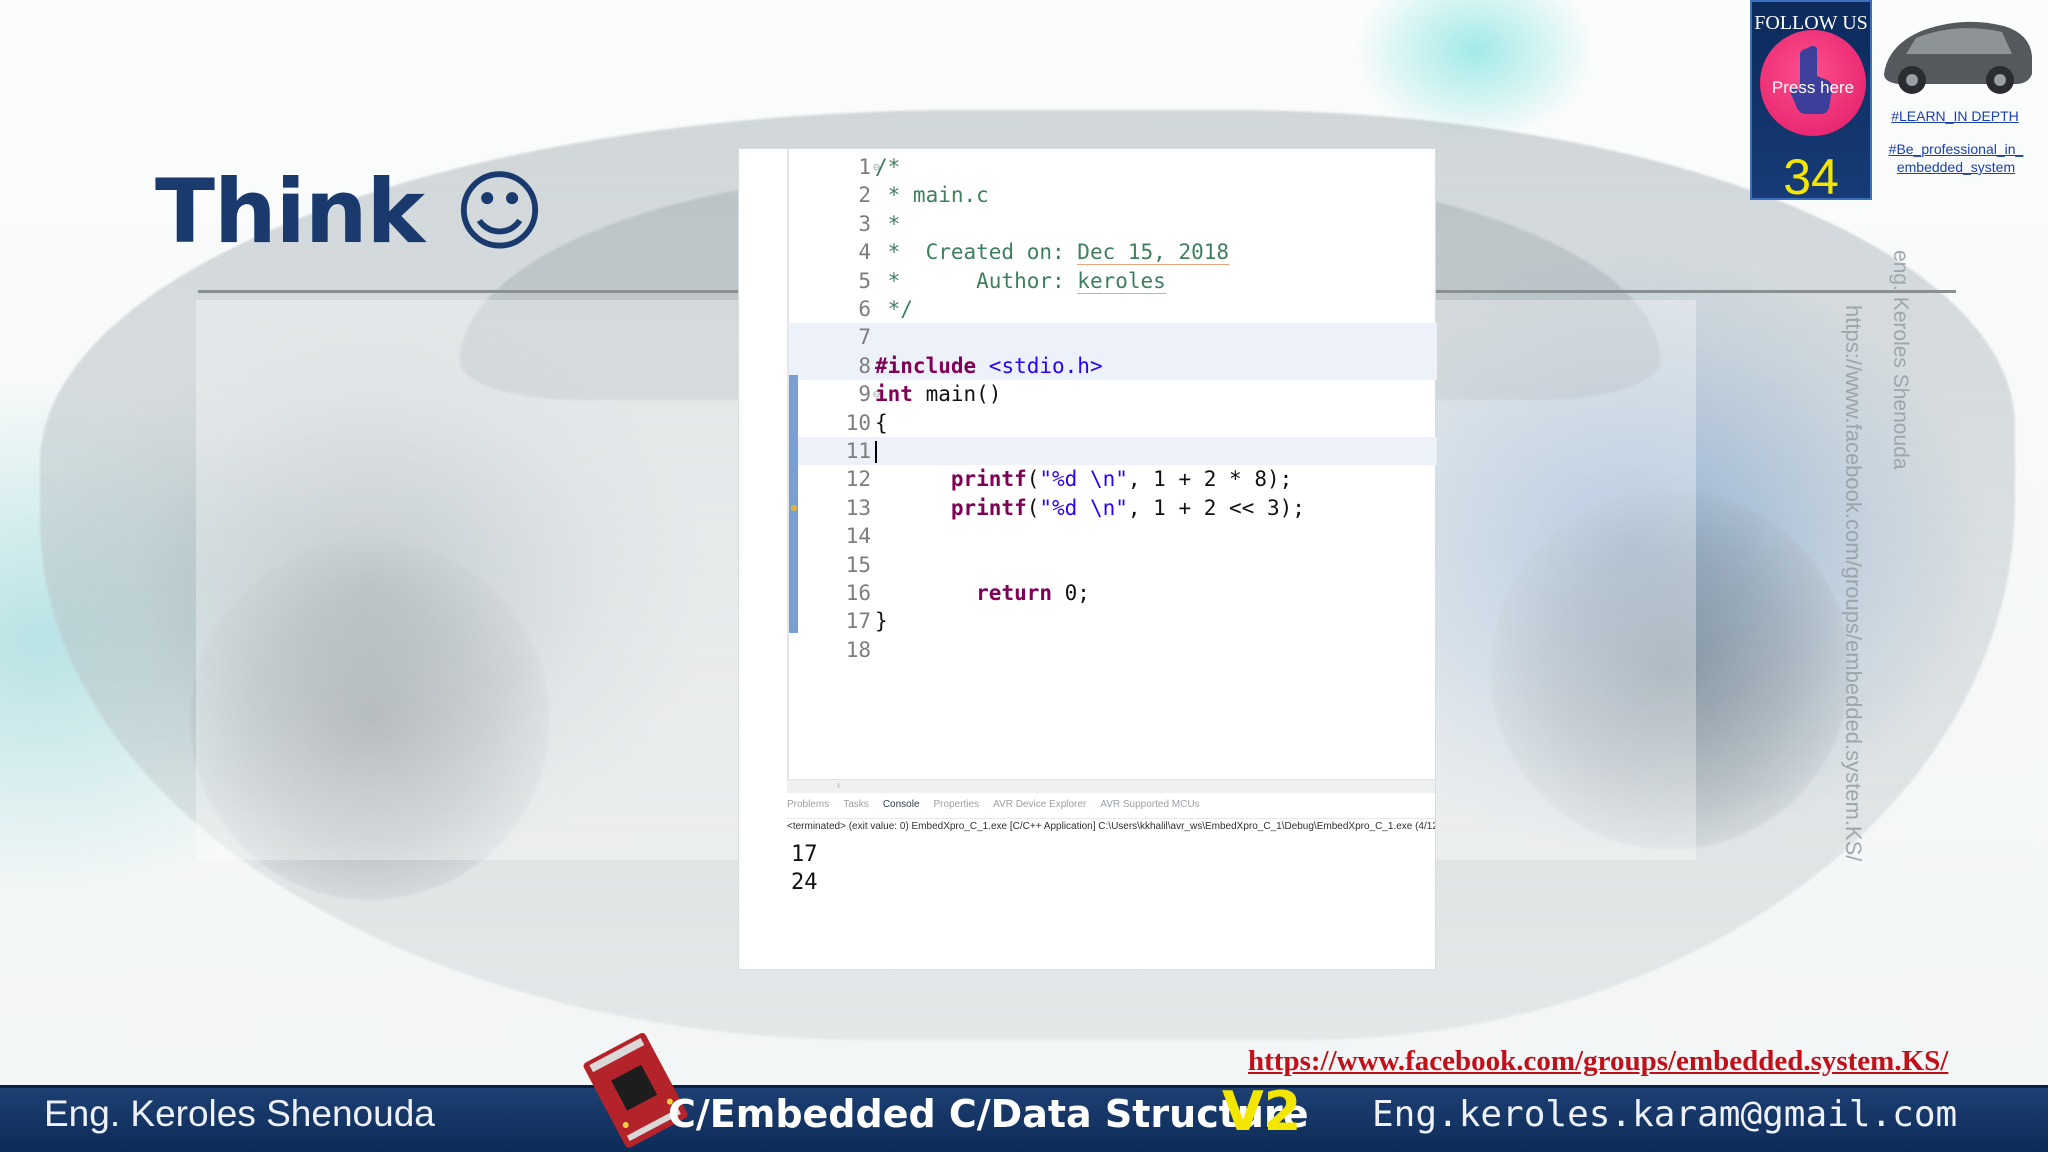  What do you see at coordinates (864, 280) in the screenshot?
I see `line-number: 5` at bounding box center [864, 280].